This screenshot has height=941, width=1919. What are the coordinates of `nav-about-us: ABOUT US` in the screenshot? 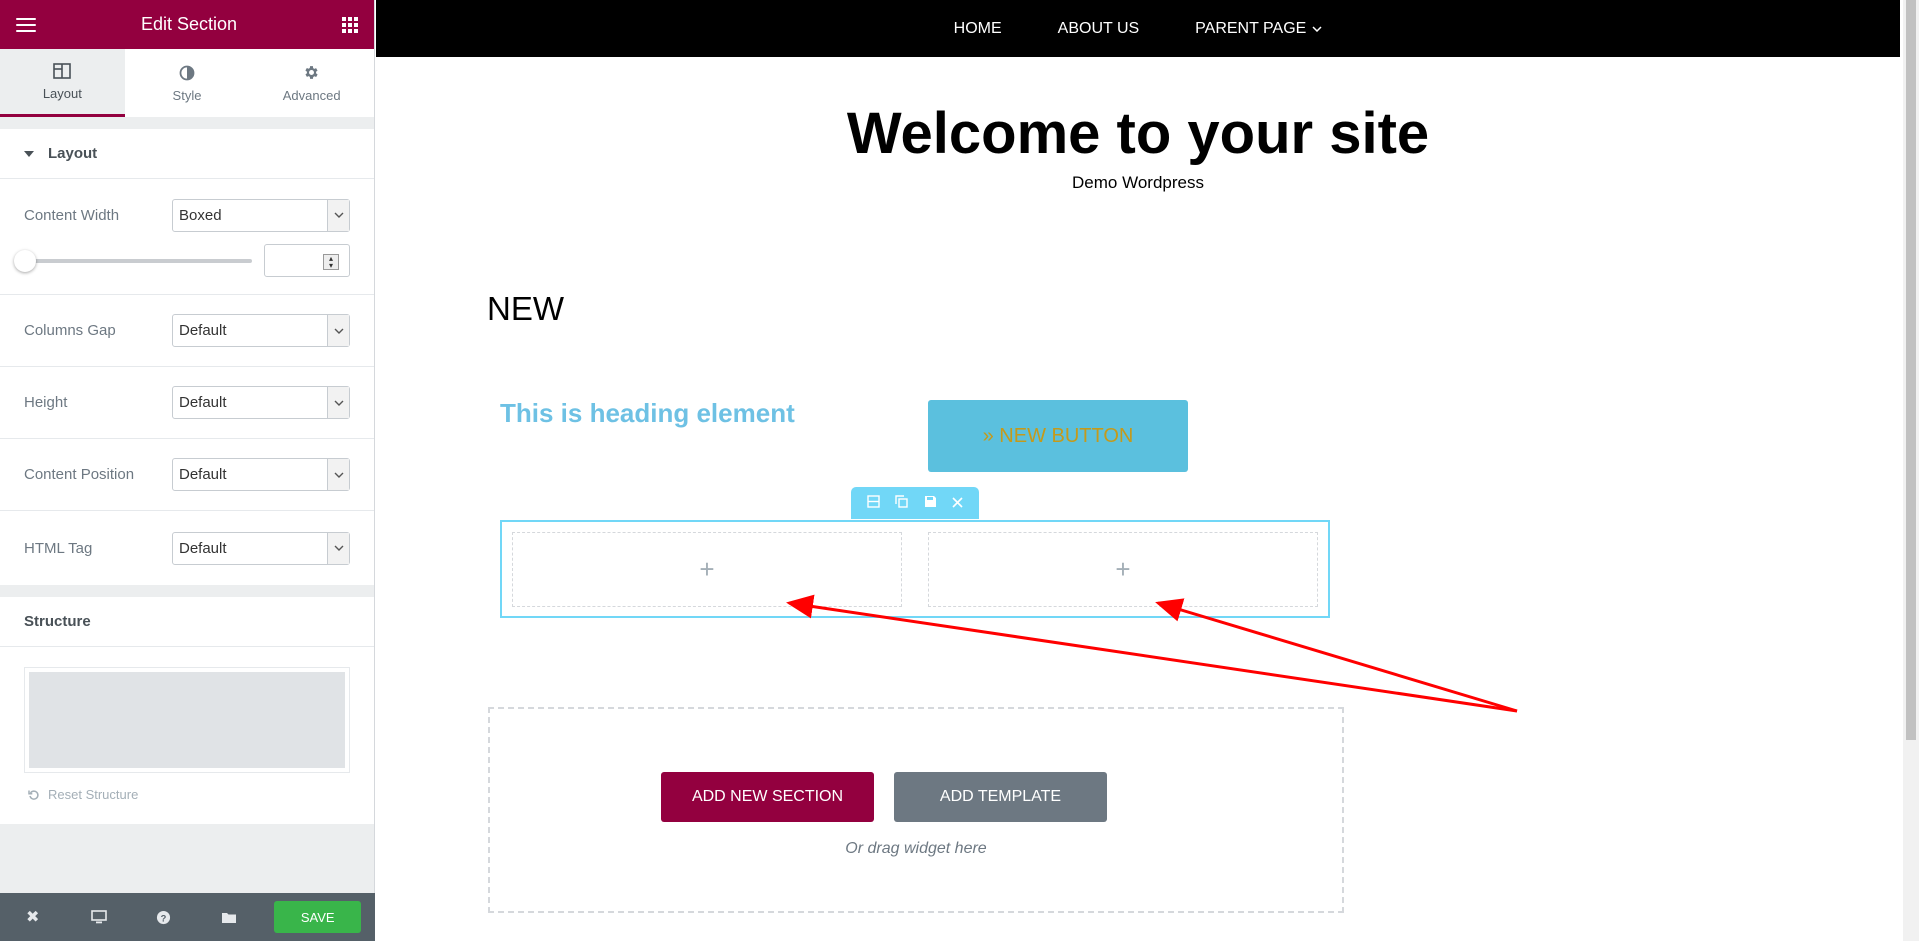 It's located at (1099, 29).